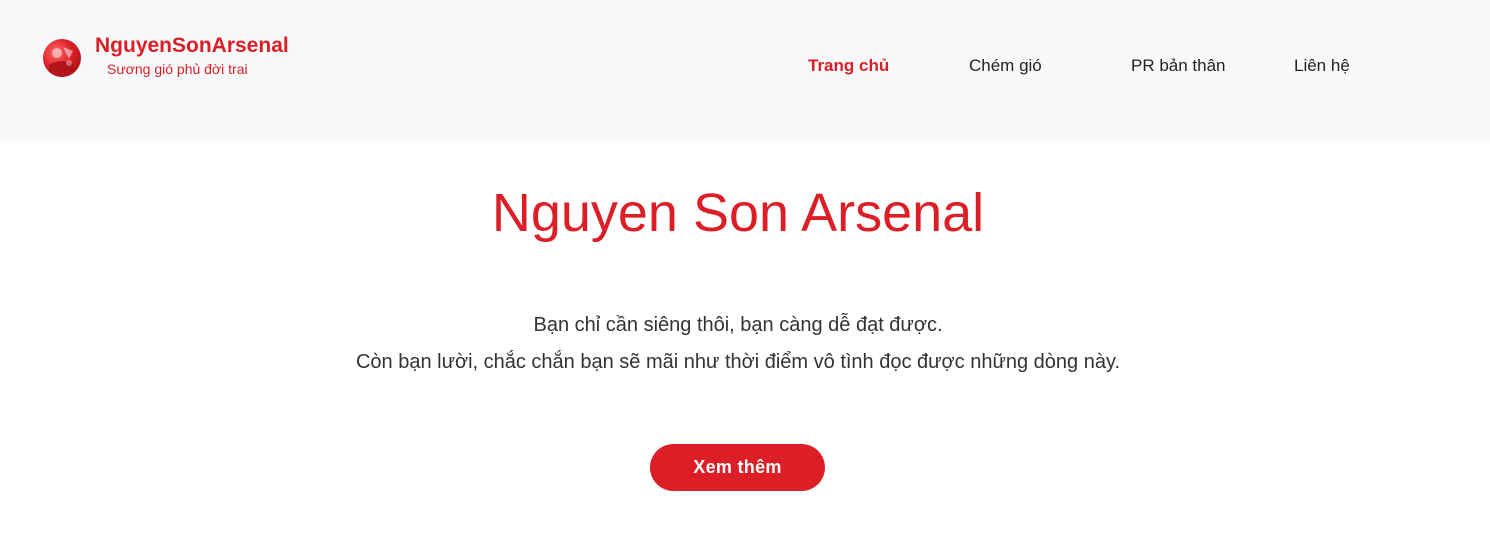 This screenshot has height=535, width=1490. What do you see at coordinates (1178, 66) in the screenshot?
I see `nav-item-pr-ban-than: PR bản thân` at bounding box center [1178, 66].